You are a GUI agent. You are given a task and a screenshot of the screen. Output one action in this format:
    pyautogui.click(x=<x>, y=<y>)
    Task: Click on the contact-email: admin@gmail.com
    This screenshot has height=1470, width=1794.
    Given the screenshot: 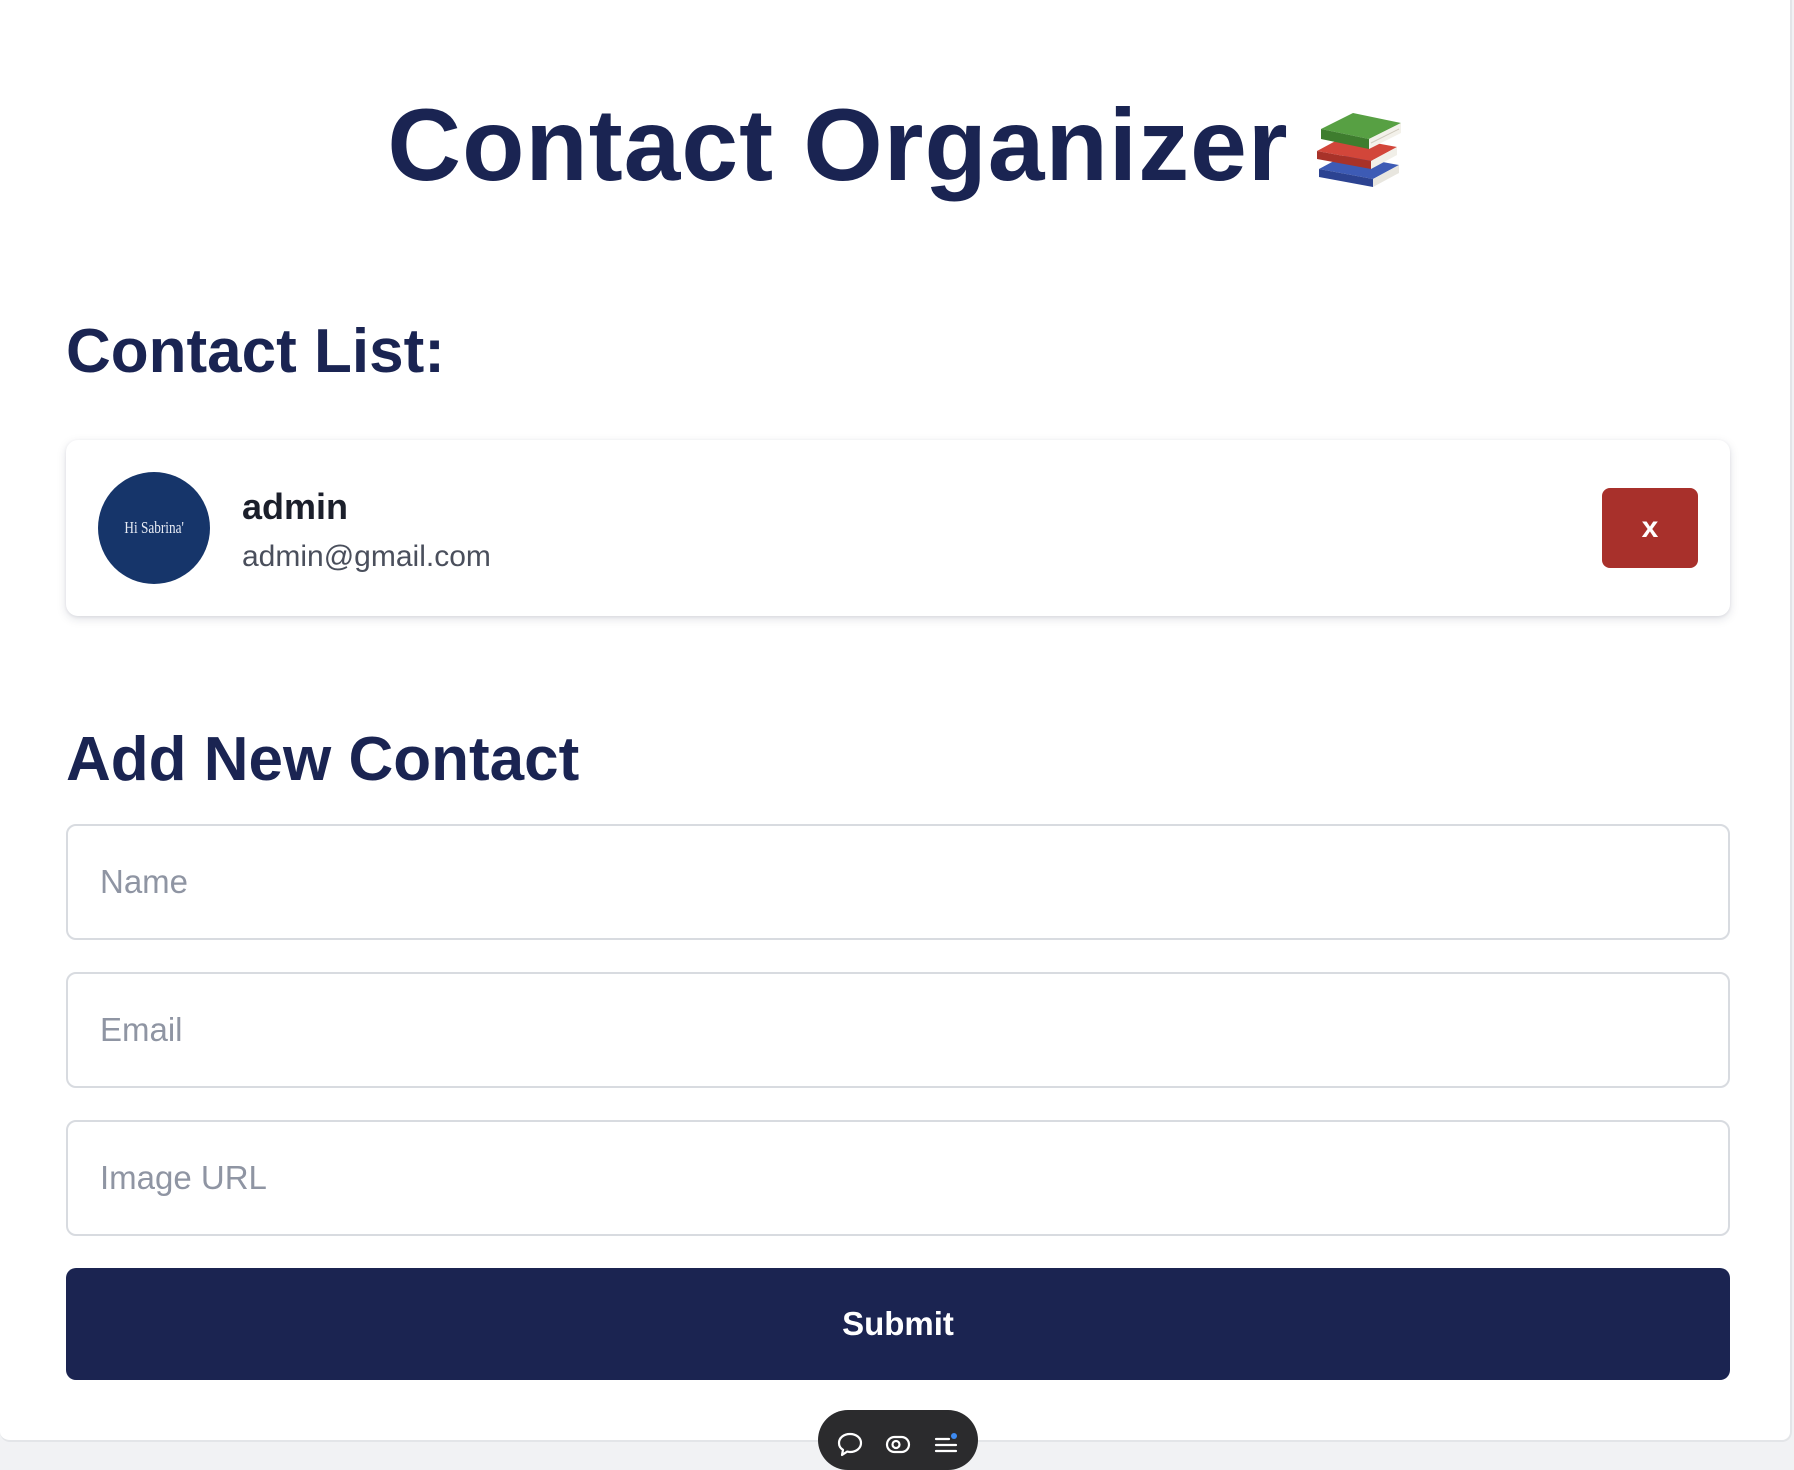 What is the action you would take?
    pyautogui.click(x=366, y=556)
    